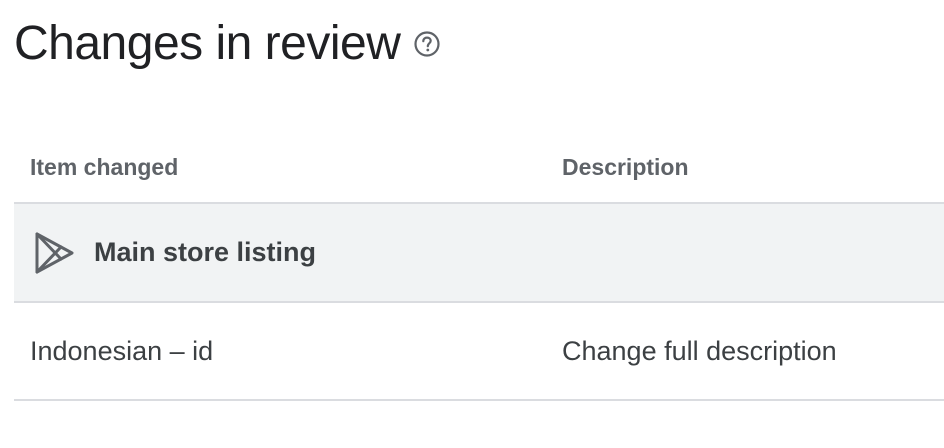 Image resolution: width=944 pixels, height=448 pixels. I want to click on help-circle-icon, so click(427, 44).